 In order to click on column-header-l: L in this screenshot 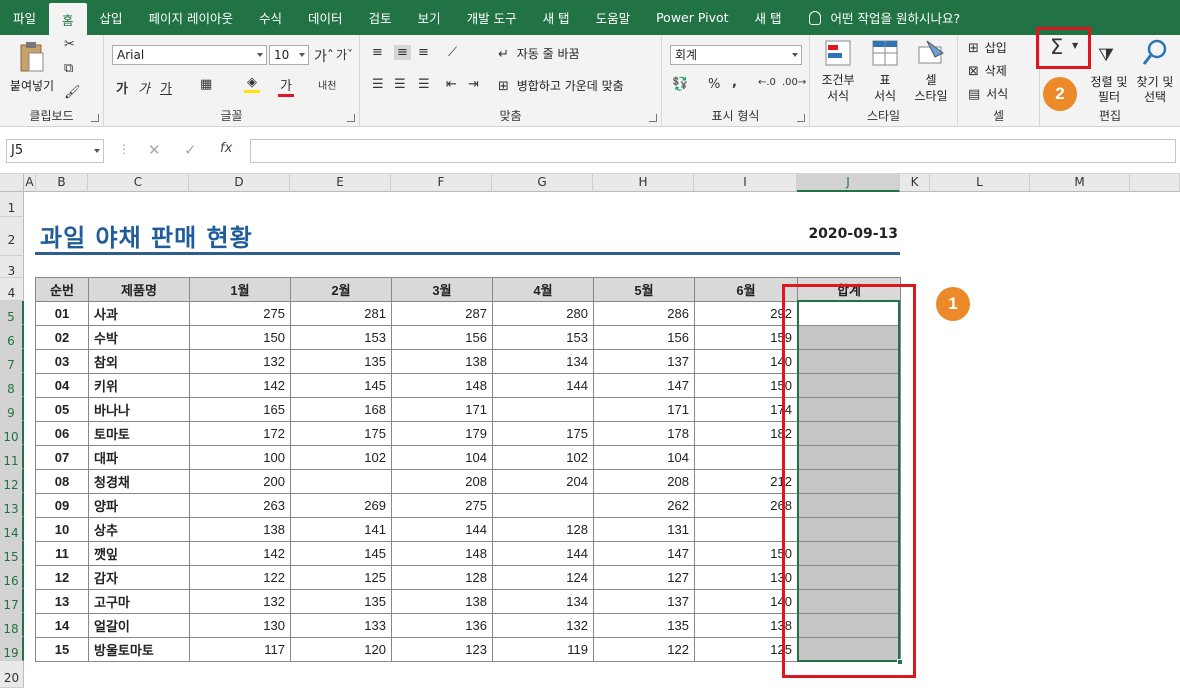, I will do `click(980, 183)`.